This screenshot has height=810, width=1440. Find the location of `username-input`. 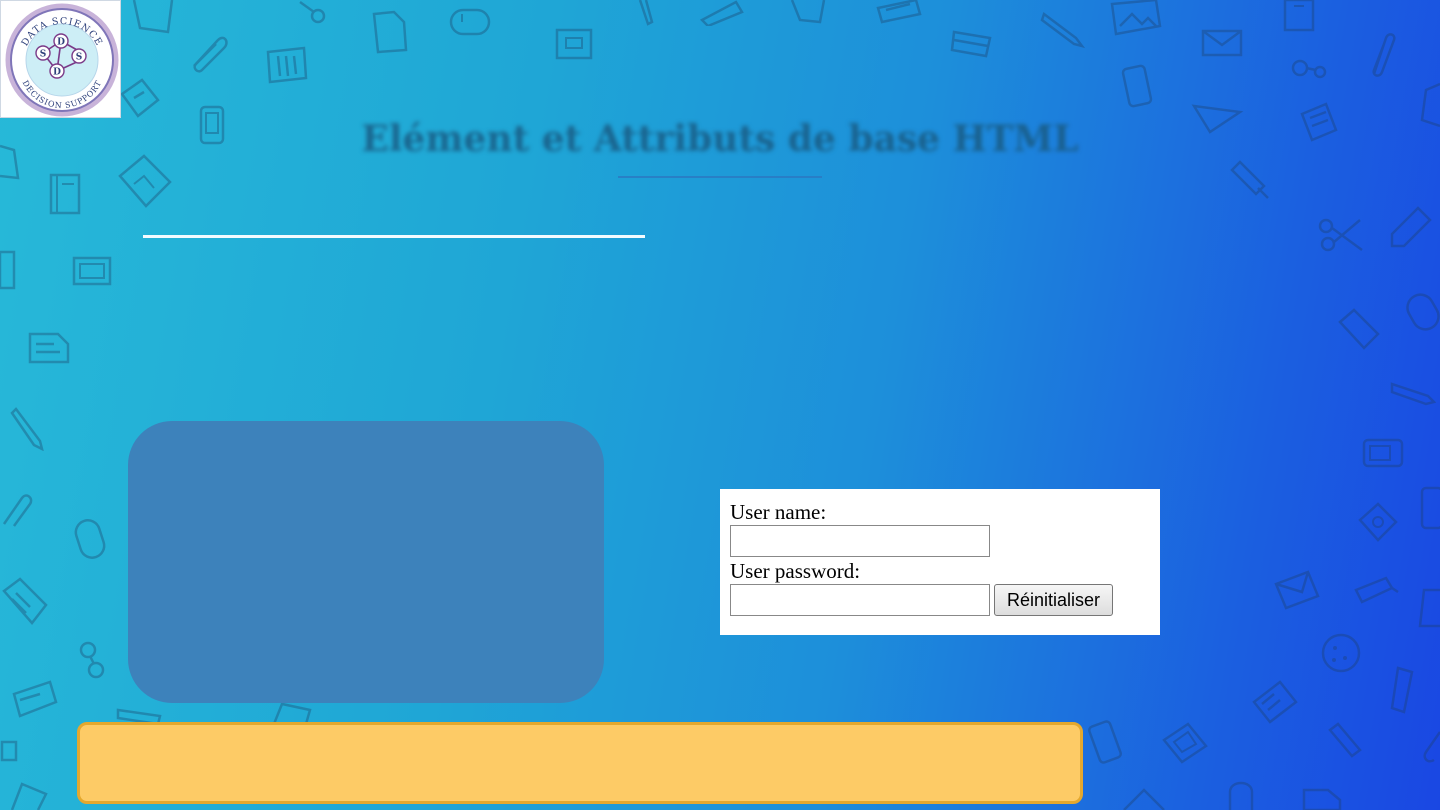

username-input is located at coordinates (860, 541).